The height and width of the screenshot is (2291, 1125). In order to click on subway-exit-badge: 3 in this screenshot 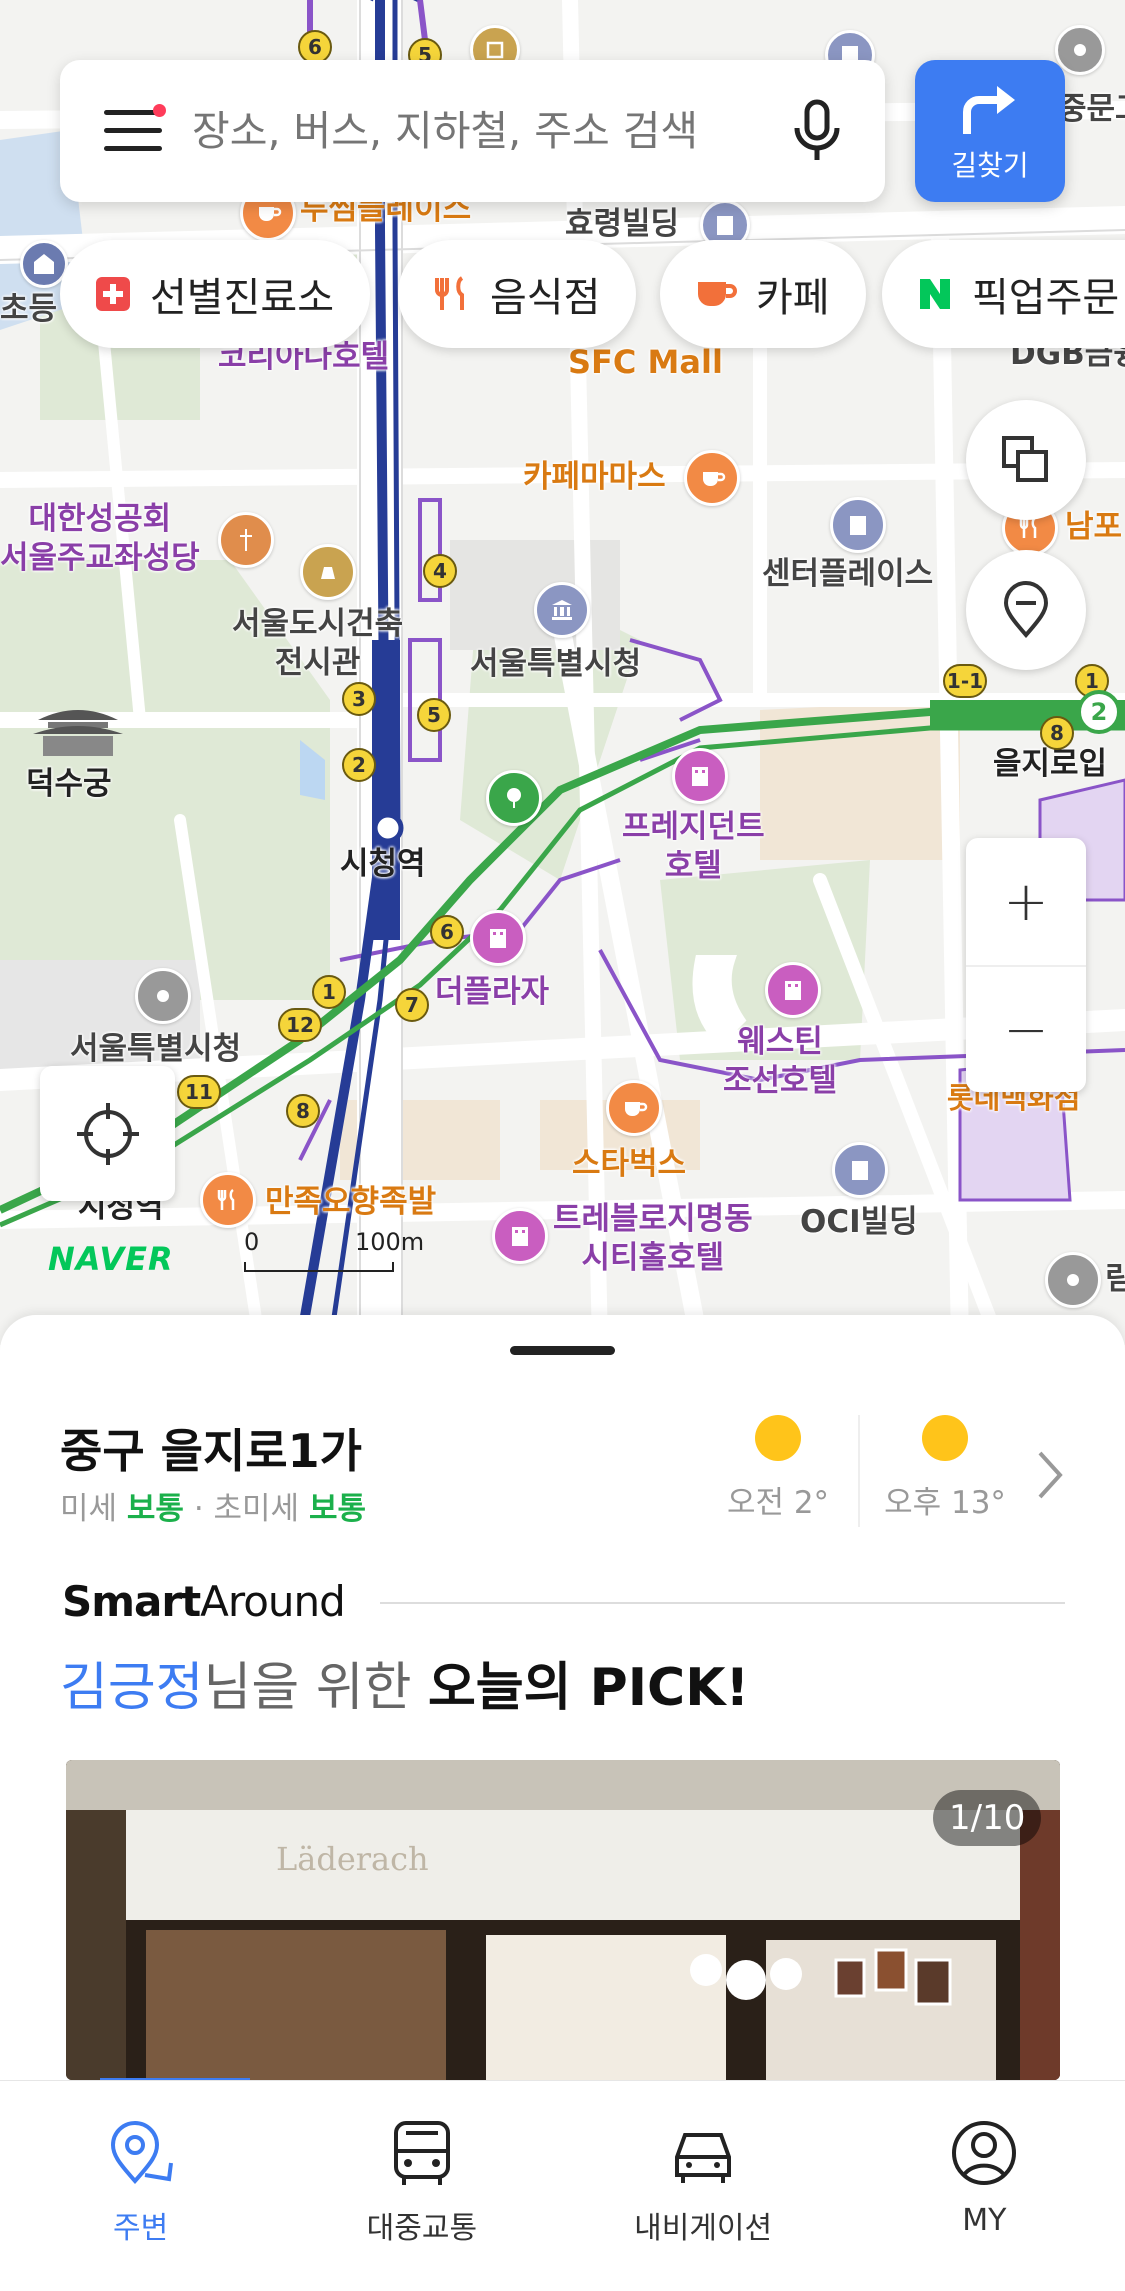, I will do `click(359, 699)`.